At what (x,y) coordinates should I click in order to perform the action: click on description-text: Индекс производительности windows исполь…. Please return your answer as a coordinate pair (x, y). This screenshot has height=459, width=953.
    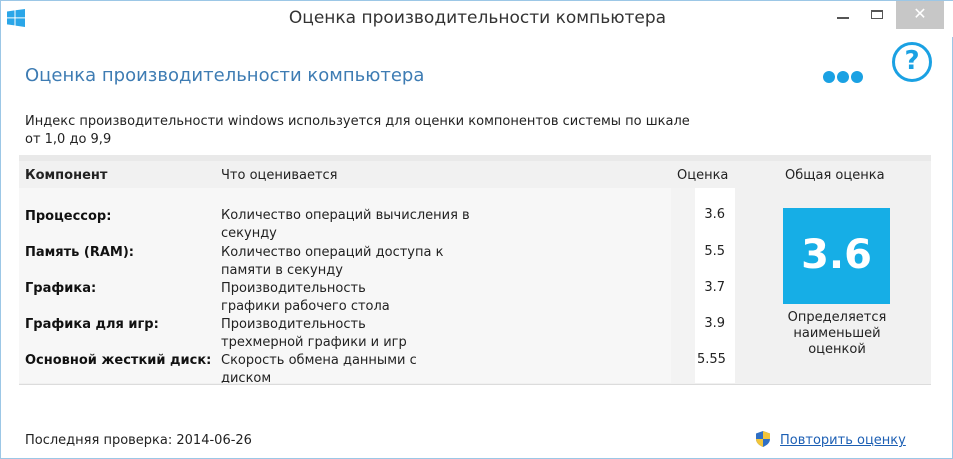
    Looking at the image, I should click on (357, 130).